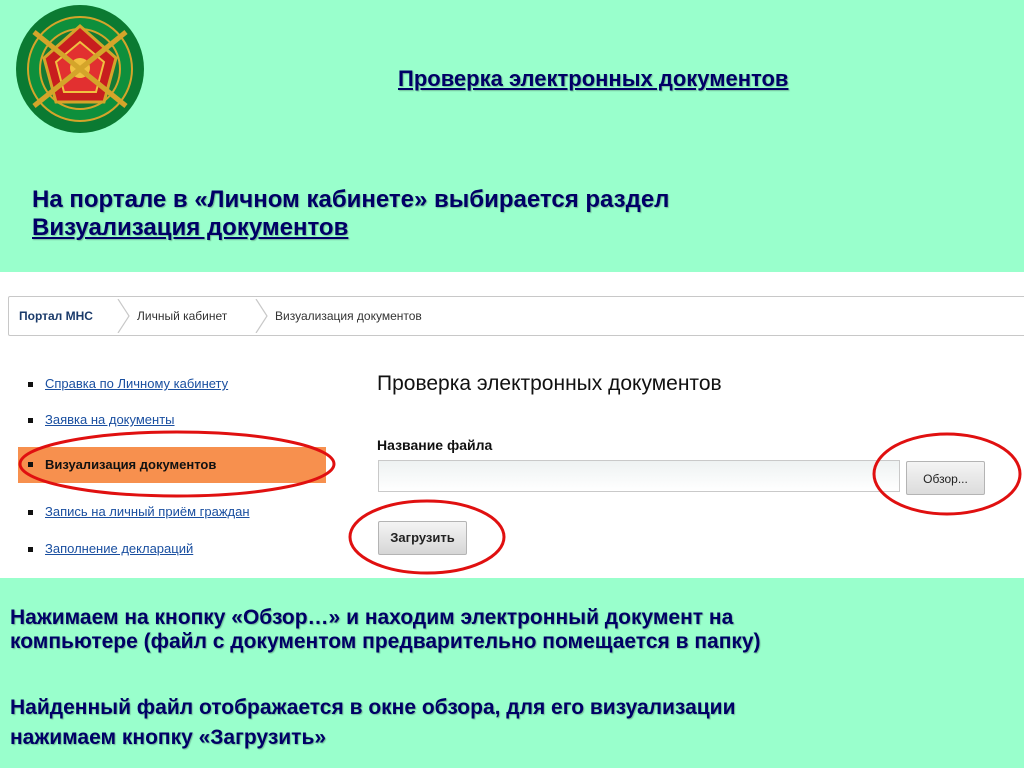  Describe the element at coordinates (182, 316) in the screenshot. I see `breadcrumb-cabinet: Личный кабинет` at that location.